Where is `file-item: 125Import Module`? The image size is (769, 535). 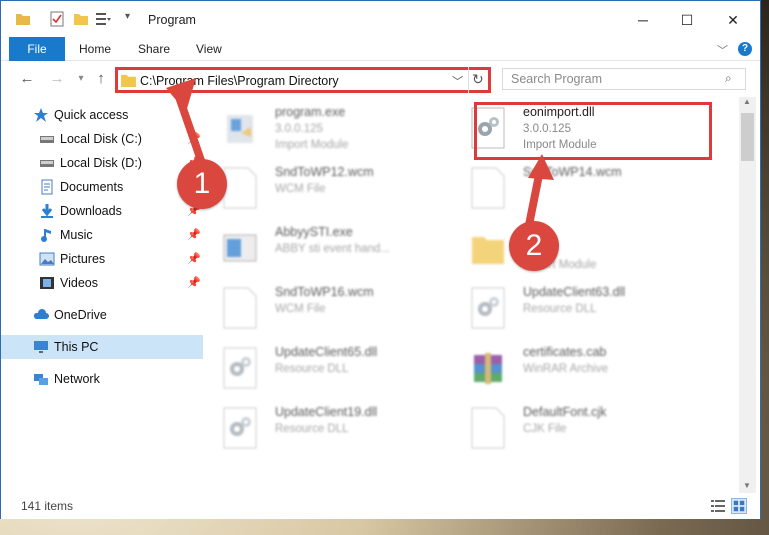 file-item: 125Import Module is located at coordinates (573, 248).